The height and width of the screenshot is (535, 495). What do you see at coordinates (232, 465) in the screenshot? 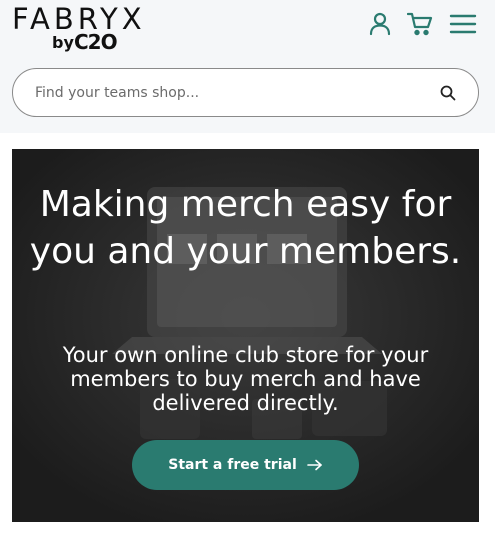
I see `cta-label: Start a free trial` at bounding box center [232, 465].